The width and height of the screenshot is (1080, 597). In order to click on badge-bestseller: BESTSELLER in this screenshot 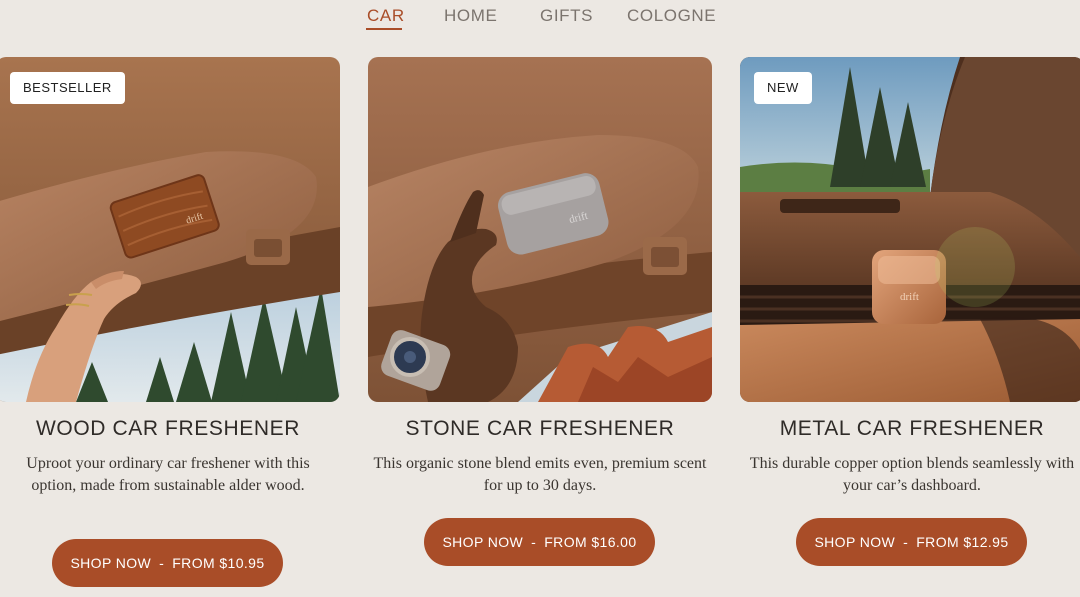, I will do `click(67, 88)`.